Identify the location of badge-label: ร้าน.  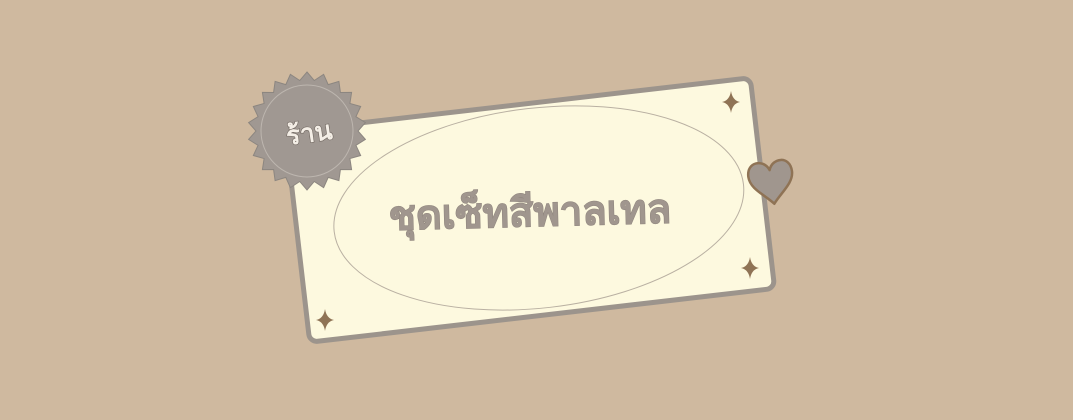
(309, 134).